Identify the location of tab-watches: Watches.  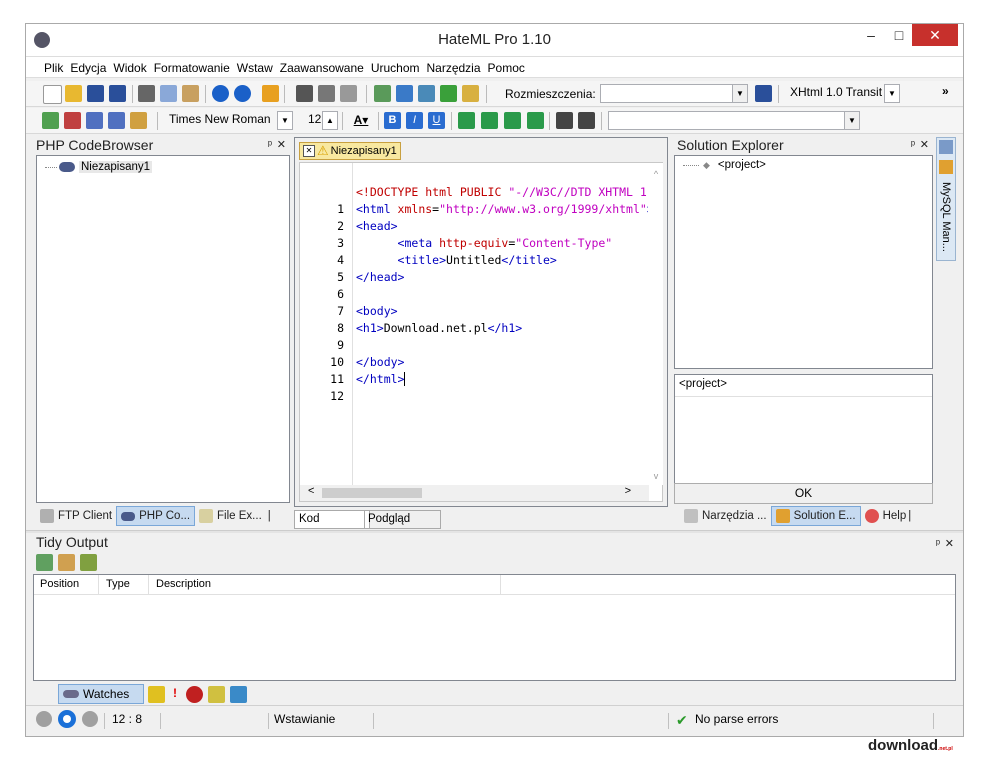
(101, 694).